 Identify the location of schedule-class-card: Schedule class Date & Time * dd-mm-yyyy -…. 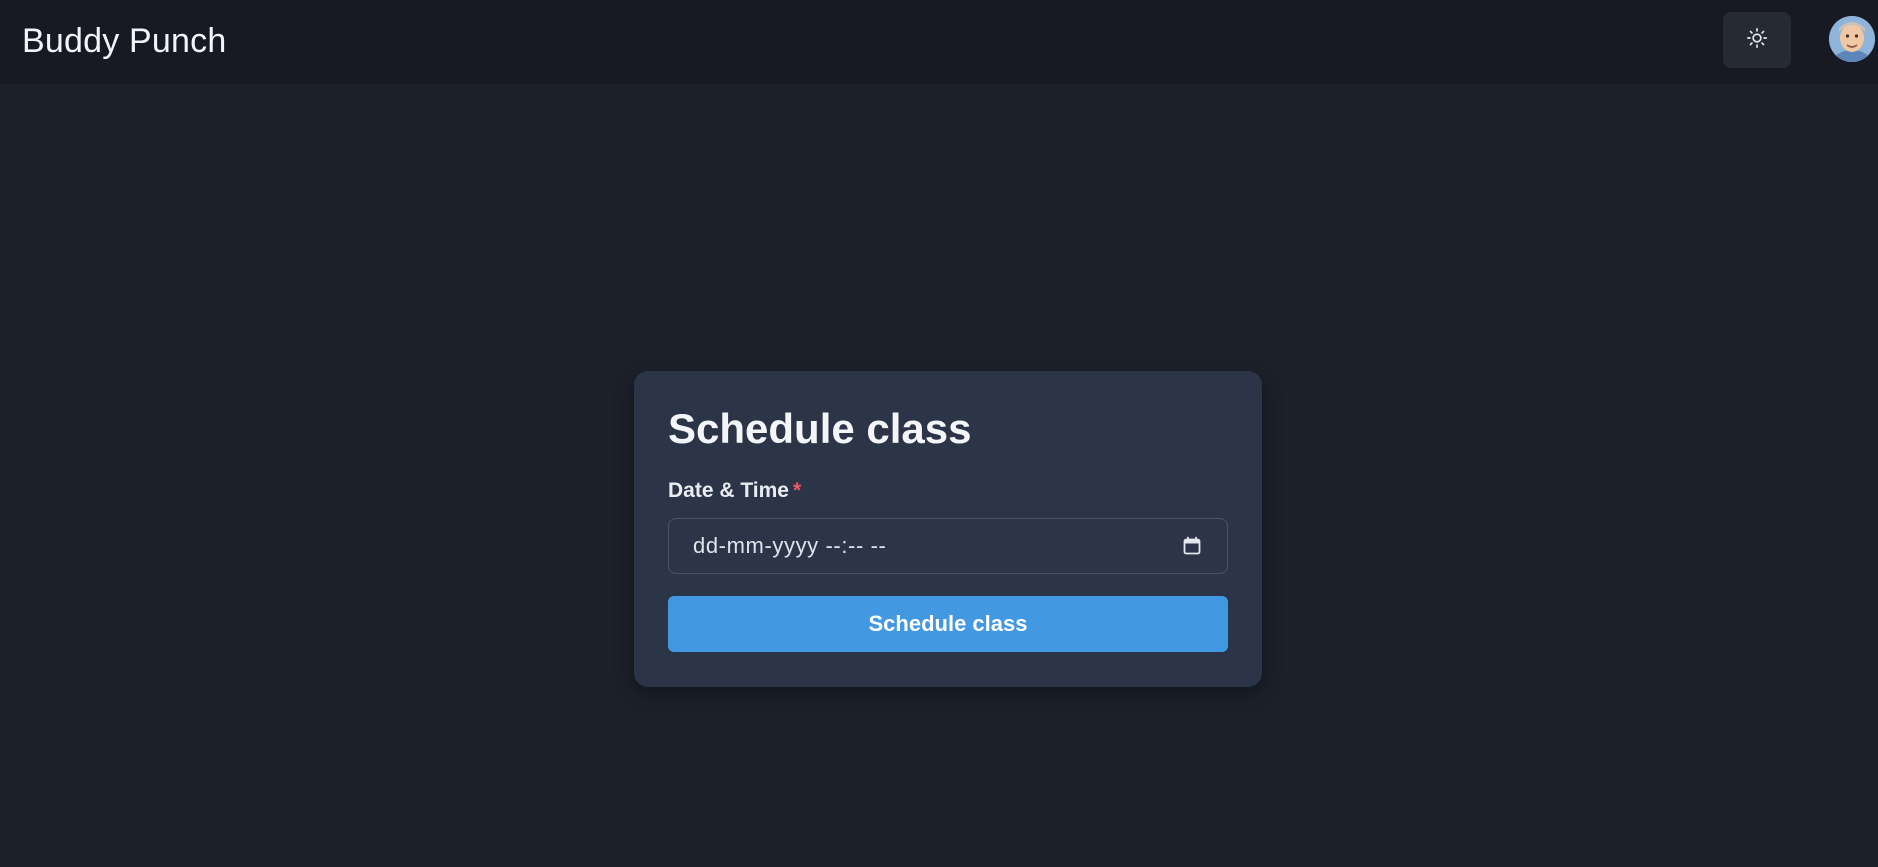
(948, 529).